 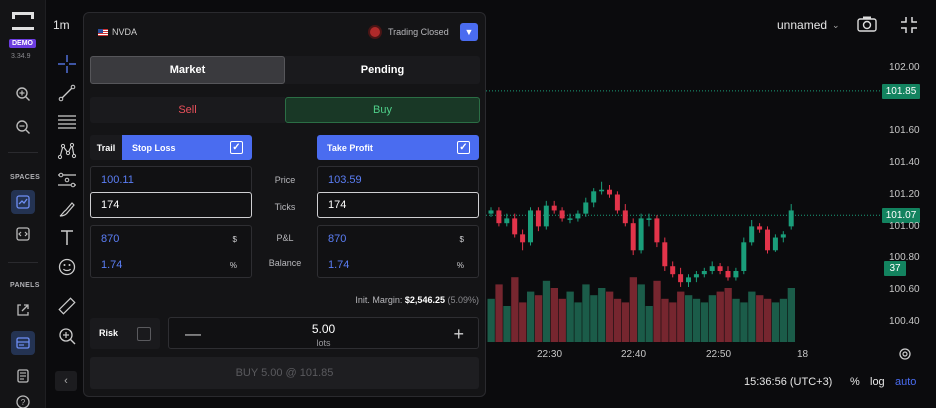 What do you see at coordinates (398, 251) in the screenshot?
I see `take-profit-pnl-group: 870 $ 1.74 %` at bounding box center [398, 251].